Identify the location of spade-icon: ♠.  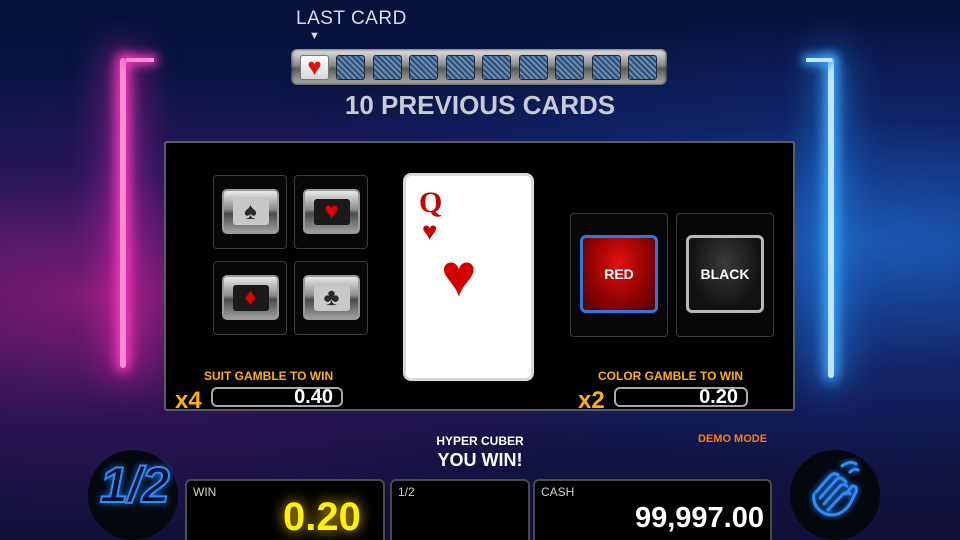
(250, 211).